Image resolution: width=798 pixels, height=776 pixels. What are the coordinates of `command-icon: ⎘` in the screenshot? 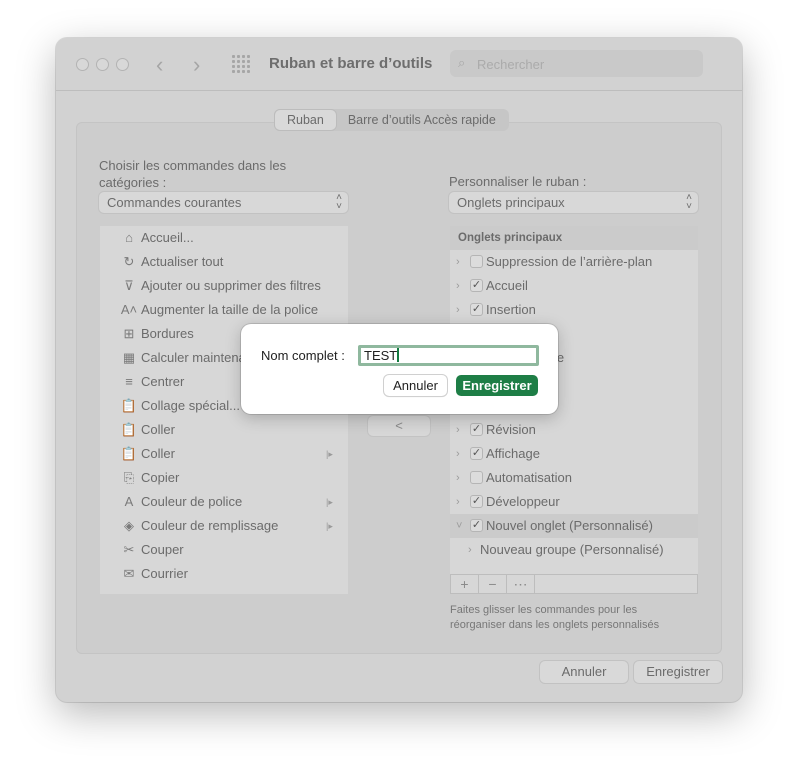 It's located at (129, 477).